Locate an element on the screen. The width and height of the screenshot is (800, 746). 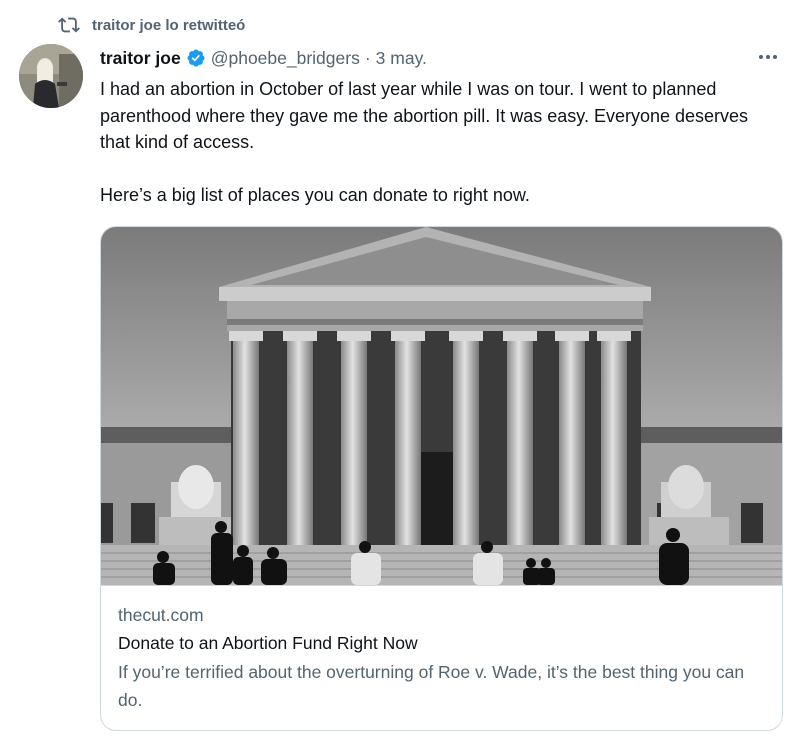
more-options-button is located at coordinates (768, 57).